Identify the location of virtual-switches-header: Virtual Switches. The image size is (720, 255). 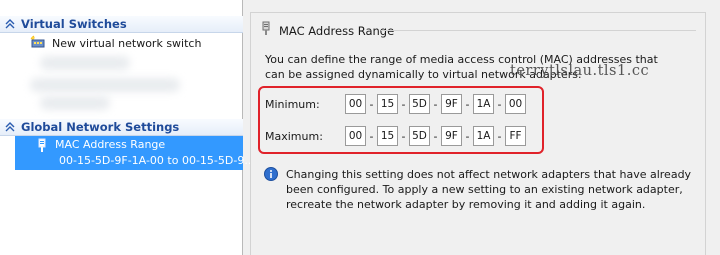
(121, 24).